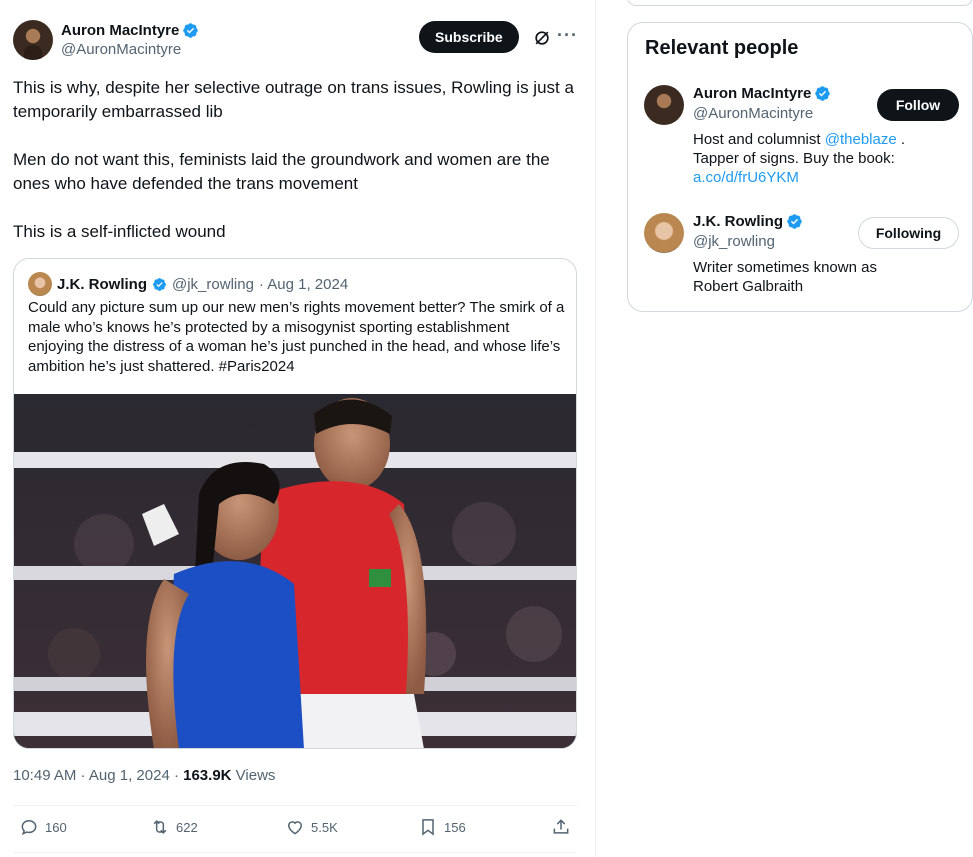  I want to click on following-button: Following, so click(908, 233).